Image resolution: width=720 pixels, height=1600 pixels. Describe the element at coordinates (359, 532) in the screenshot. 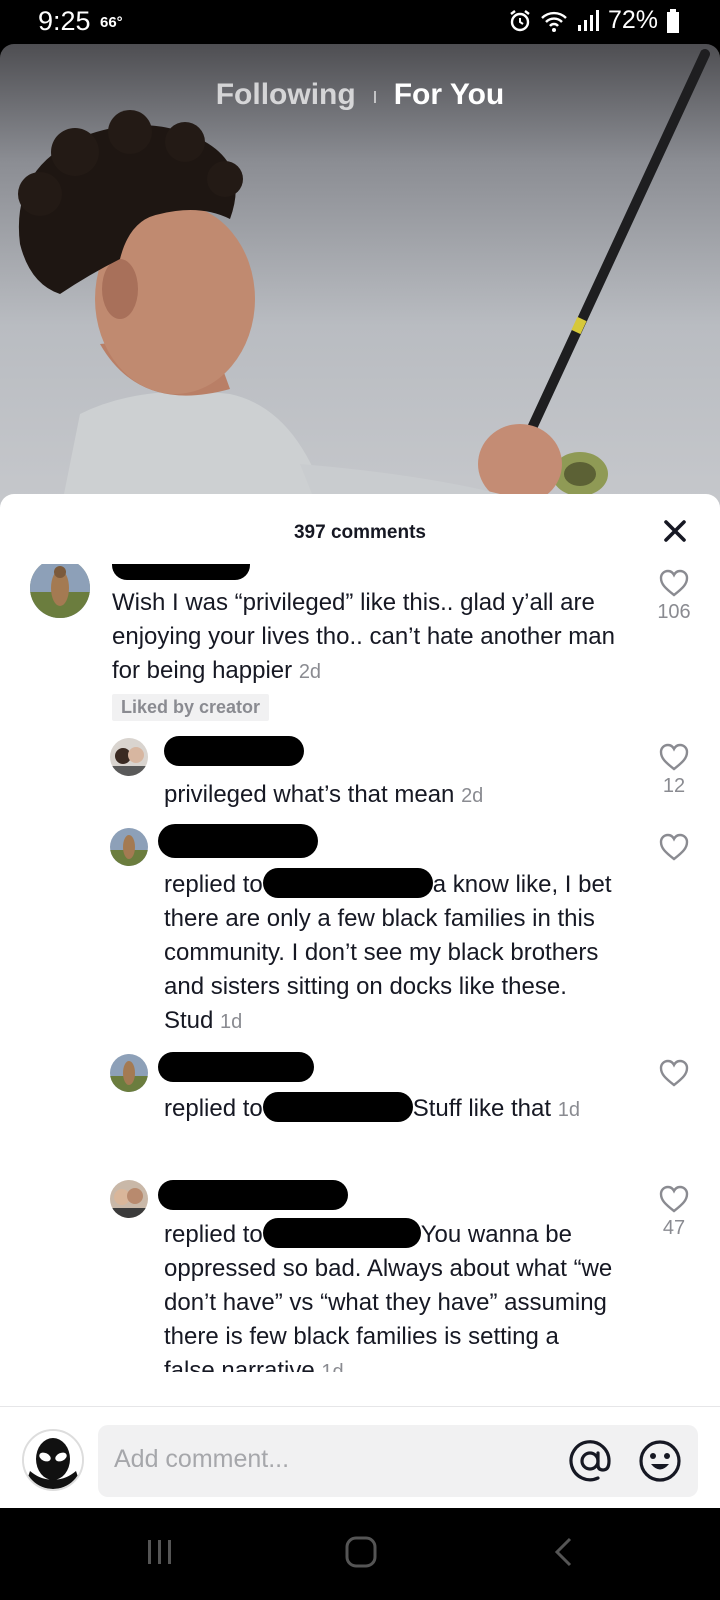

I see `comment-count: 397 comments` at that location.